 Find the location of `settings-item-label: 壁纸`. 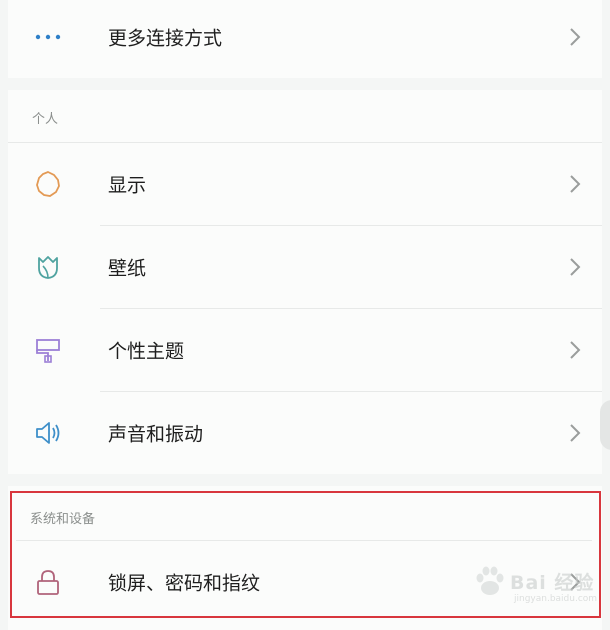

settings-item-label: 壁纸 is located at coordinates (127, 268).